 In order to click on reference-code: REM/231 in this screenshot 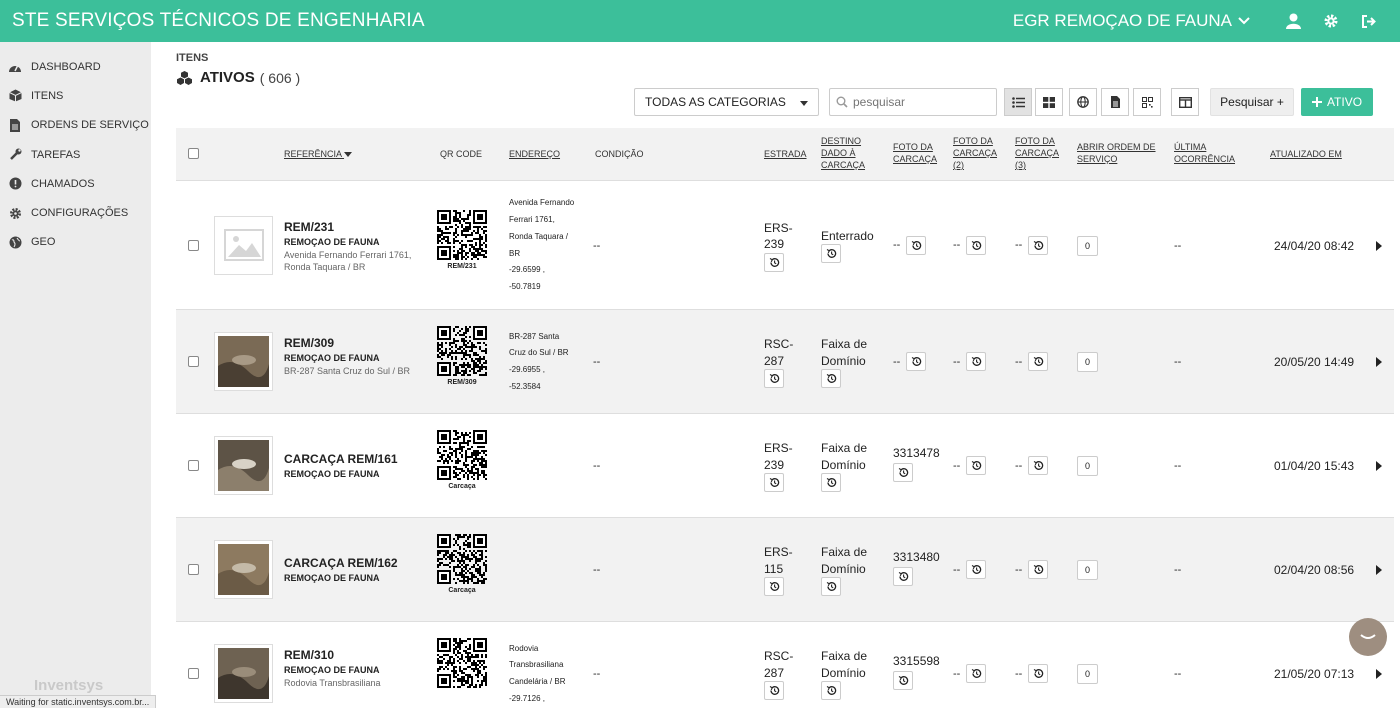, I will do `click(354, 227)`.